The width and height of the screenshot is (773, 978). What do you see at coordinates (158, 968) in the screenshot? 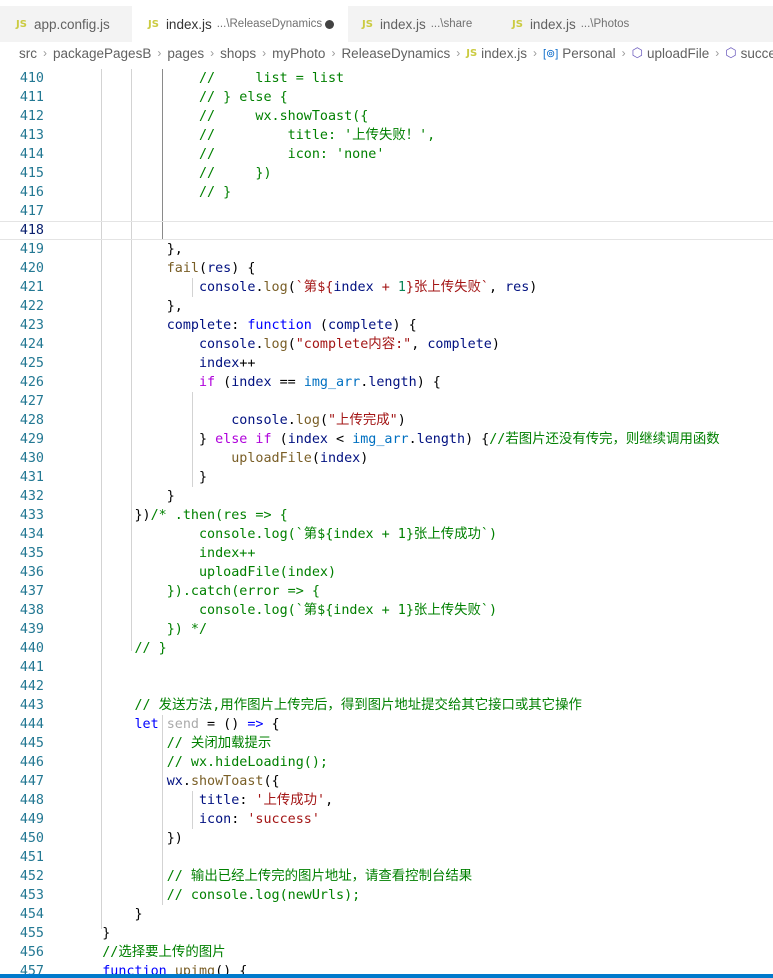
I see `code-text: function upimg() {` at bounding box center [158, 968].